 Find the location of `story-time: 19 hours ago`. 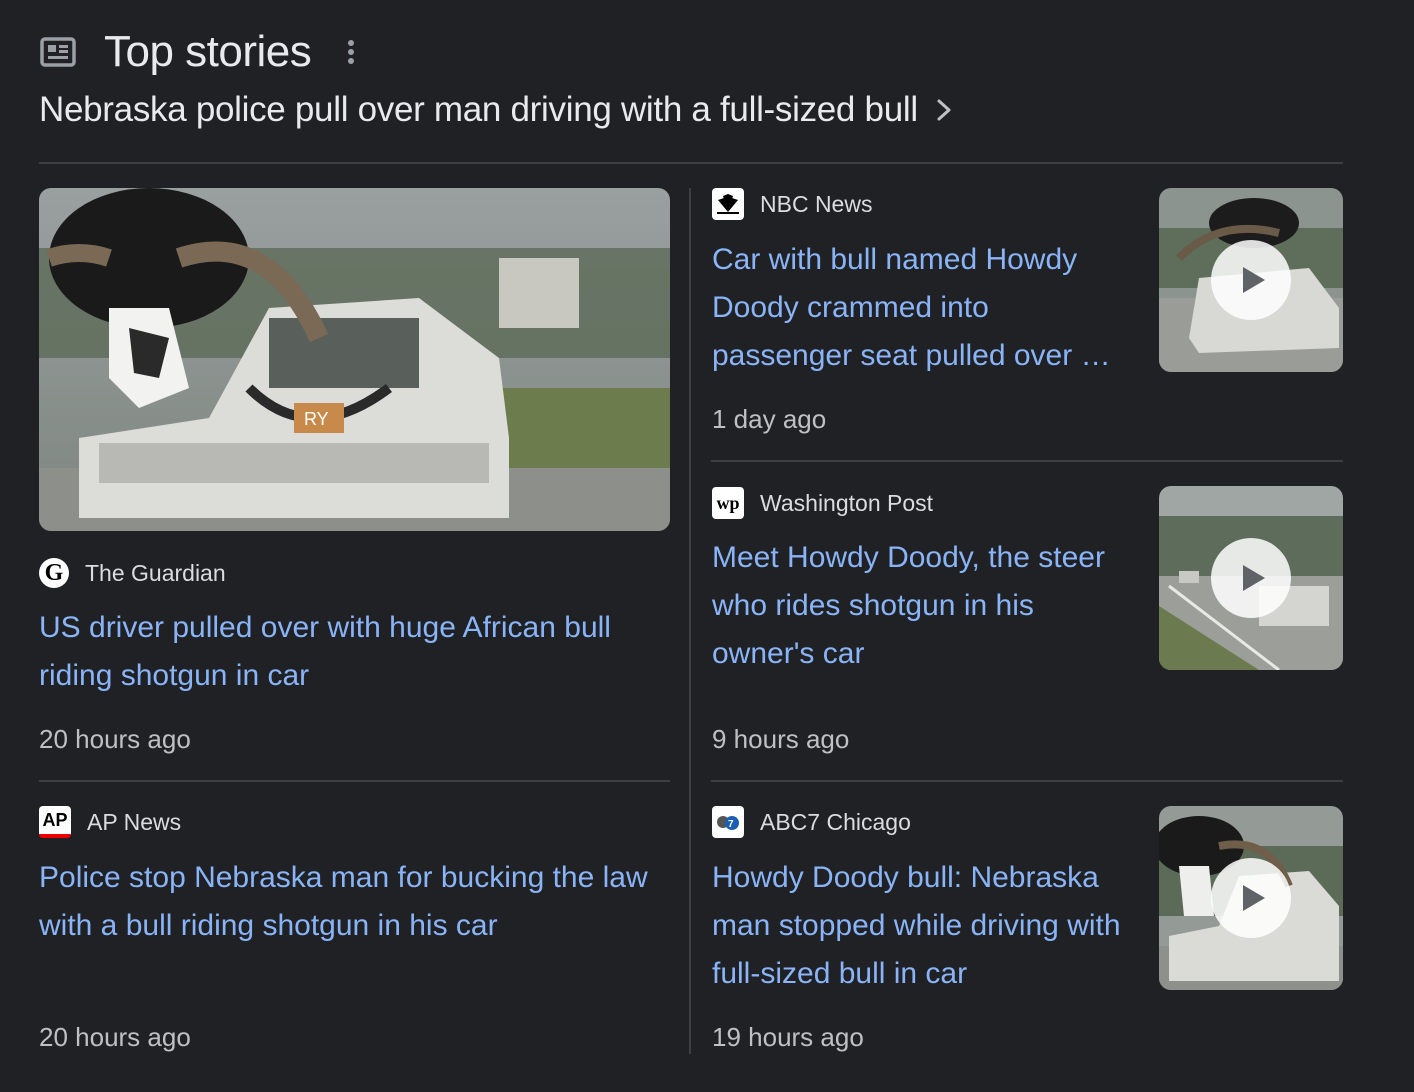

story-time: 19 hours ago is located at coordinates (788, 1037).